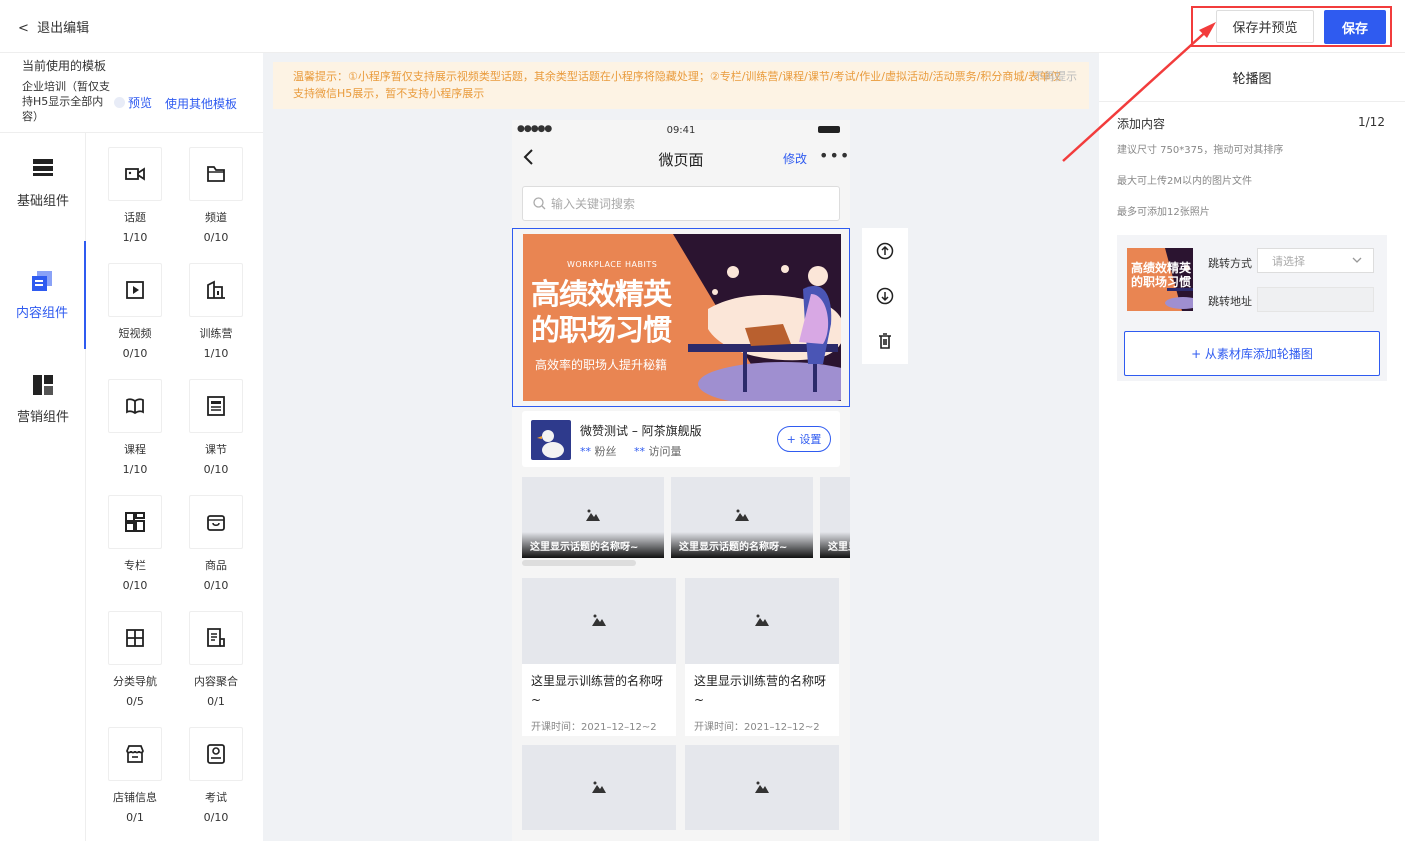 The width and height of the screenshot is (1405, 841). What do you see at coordinates (42, 201) in the screenshot?
I see `category-label: 基础组件` at bounding box center [42, 201].